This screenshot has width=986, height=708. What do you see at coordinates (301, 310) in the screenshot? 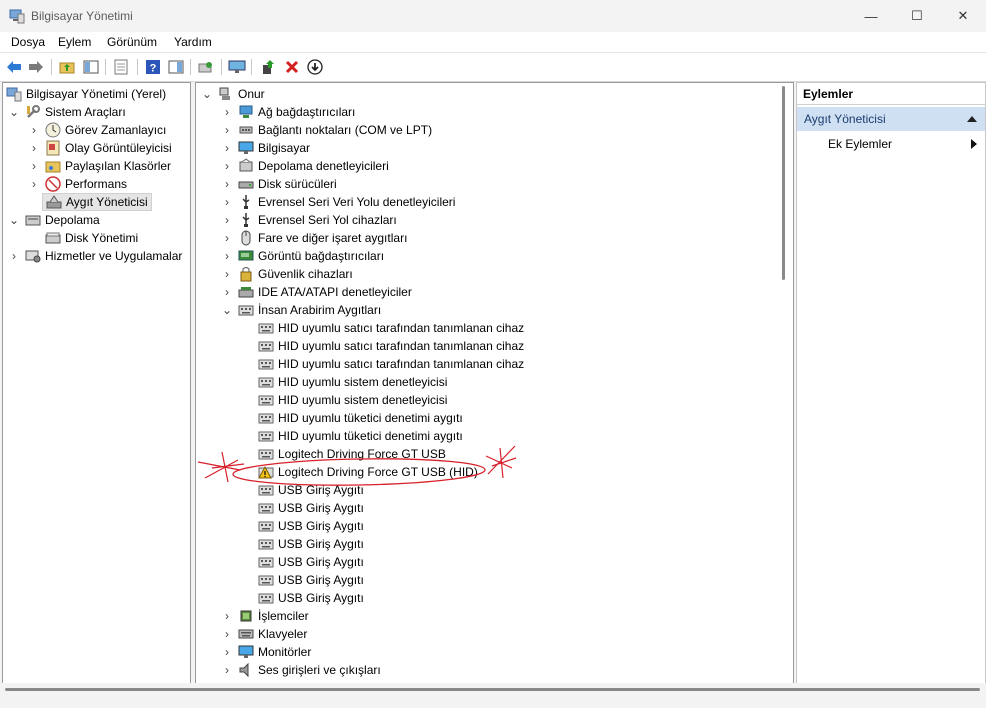
I see `device-category: ⌄ İnsan Arabirim Aygıtları` at bounding box center [301, 310].